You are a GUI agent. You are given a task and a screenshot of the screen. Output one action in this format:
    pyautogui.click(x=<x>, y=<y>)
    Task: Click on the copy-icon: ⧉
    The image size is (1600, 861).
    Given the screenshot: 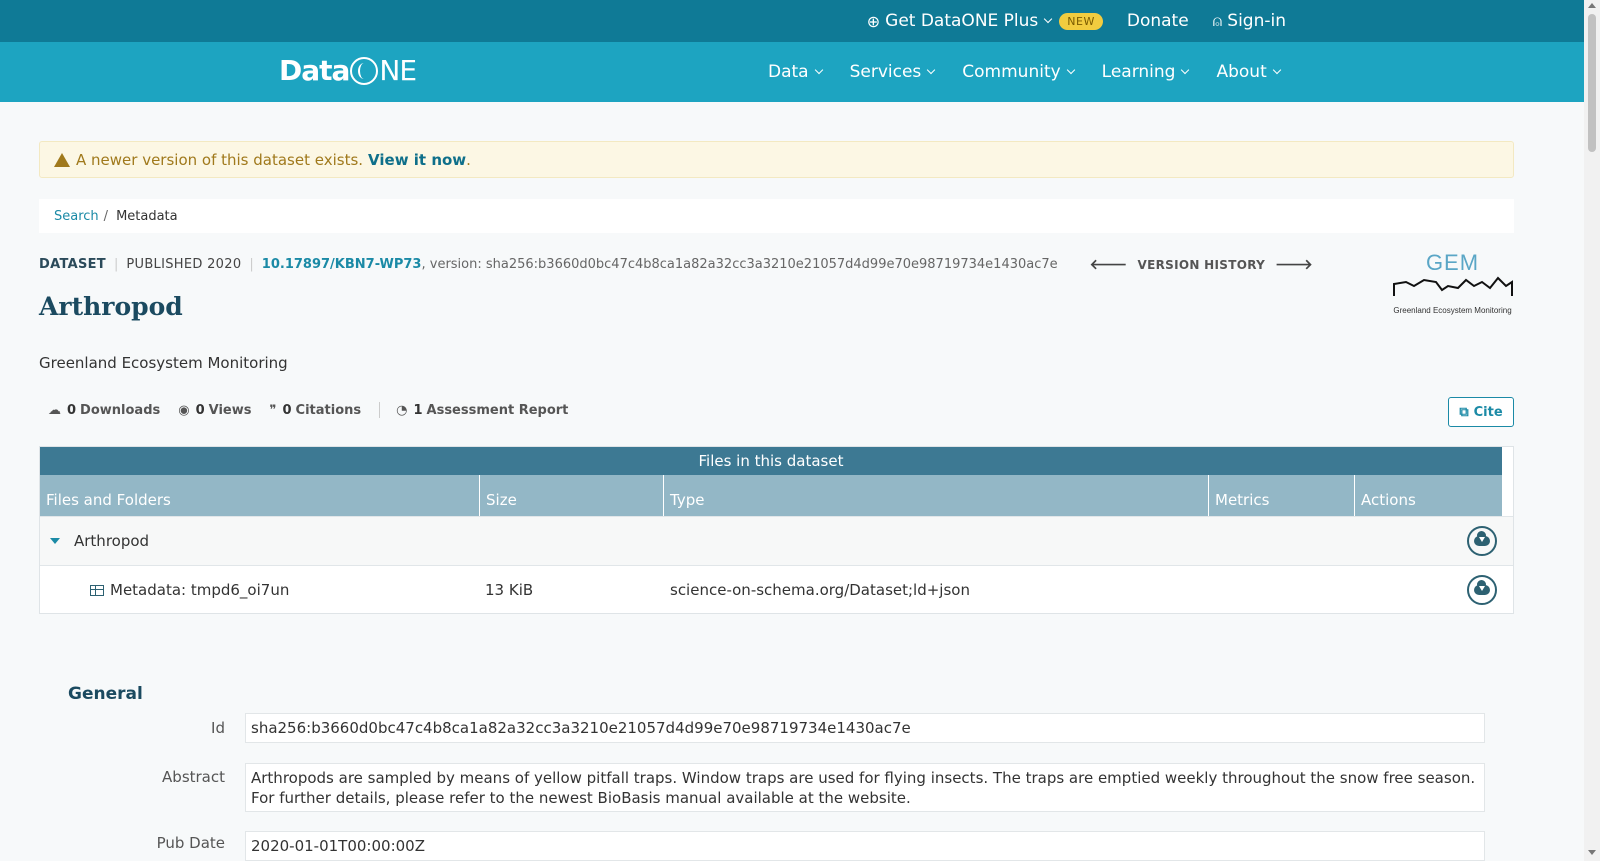 What is the action you would take?
    pyautogui.click(x=1464, y=412)
    